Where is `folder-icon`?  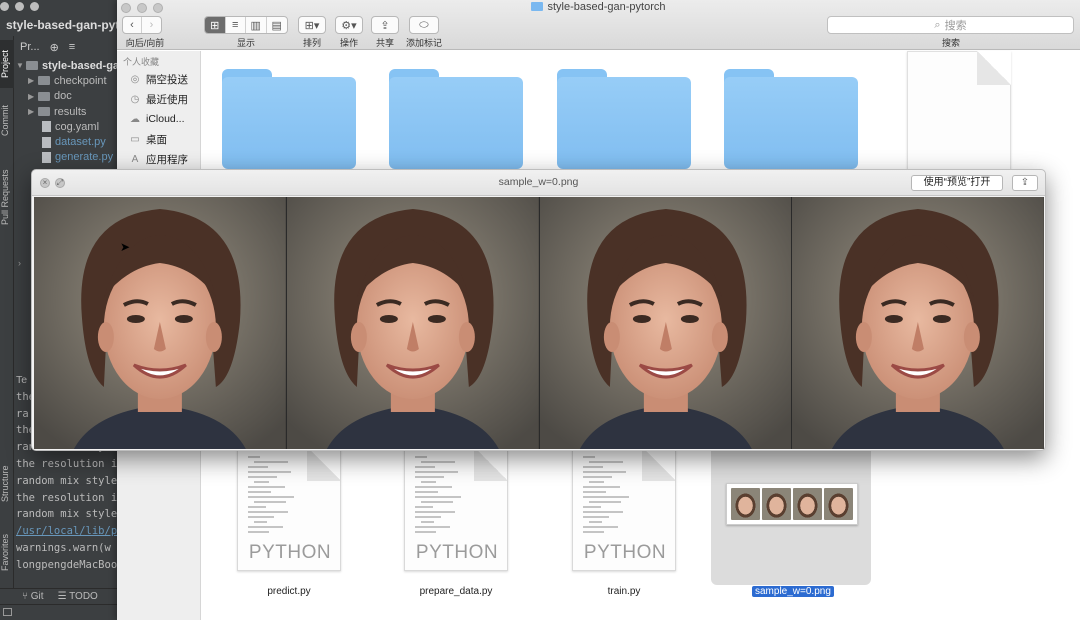 folder-icon is located at coordinates (44, 96).